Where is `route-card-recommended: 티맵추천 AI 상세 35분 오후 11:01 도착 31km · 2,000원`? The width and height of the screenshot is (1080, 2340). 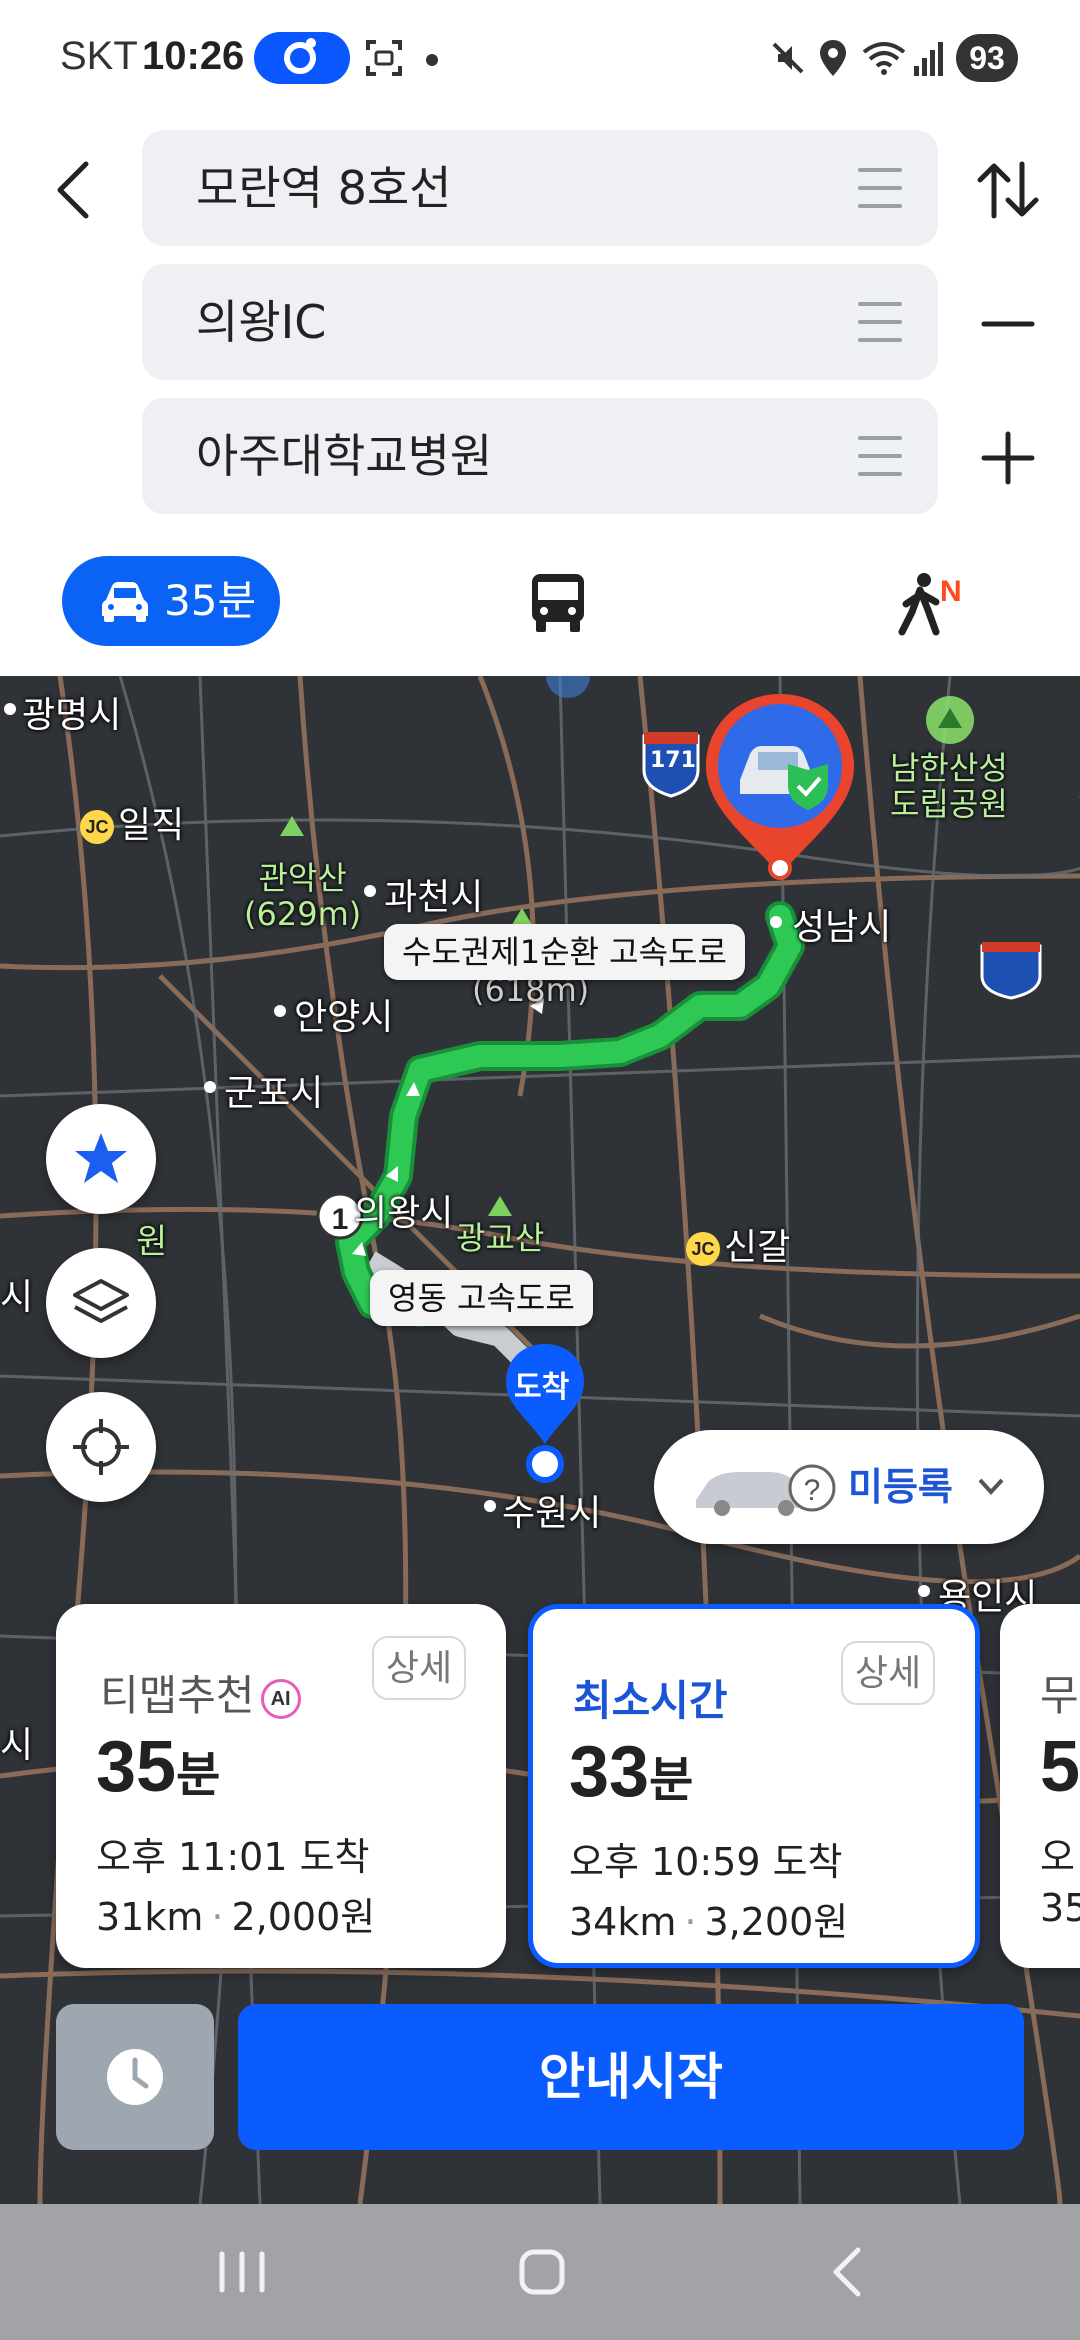
route-card-recommended: 티맵추천 AI 상세 35분 오후 11:01 도착 31km · 2,000원 is located at coordinates (281, 1786).